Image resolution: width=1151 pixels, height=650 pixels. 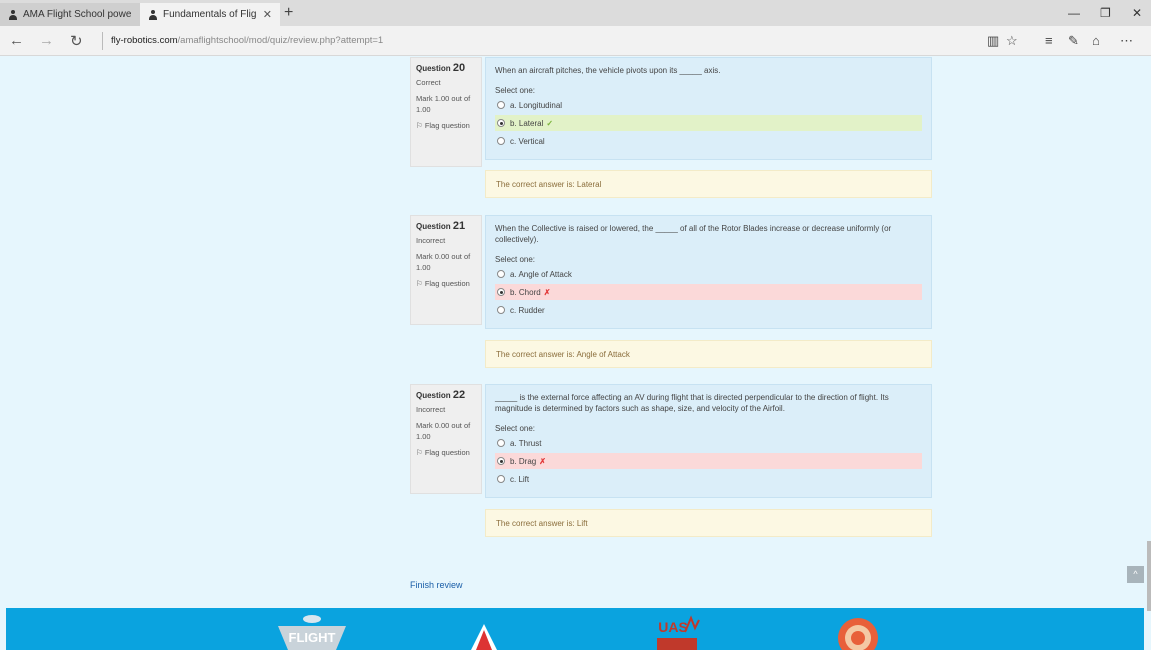 What do you see at coordinates (76, 41) in the screenshot?
I see `refresh-icon: ↻` at bounding box center [76, 41].